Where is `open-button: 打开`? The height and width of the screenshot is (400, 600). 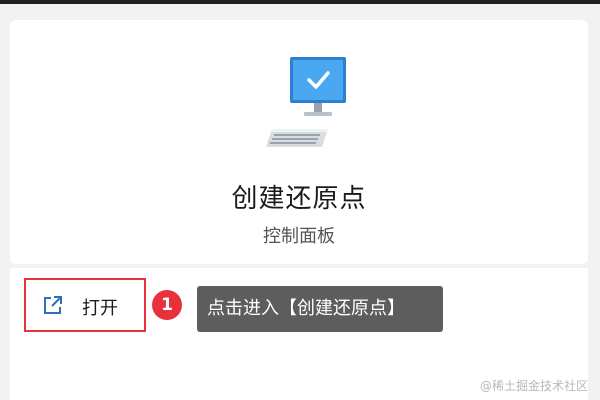 open-button: 打开 is located at coordinates (85, 305).